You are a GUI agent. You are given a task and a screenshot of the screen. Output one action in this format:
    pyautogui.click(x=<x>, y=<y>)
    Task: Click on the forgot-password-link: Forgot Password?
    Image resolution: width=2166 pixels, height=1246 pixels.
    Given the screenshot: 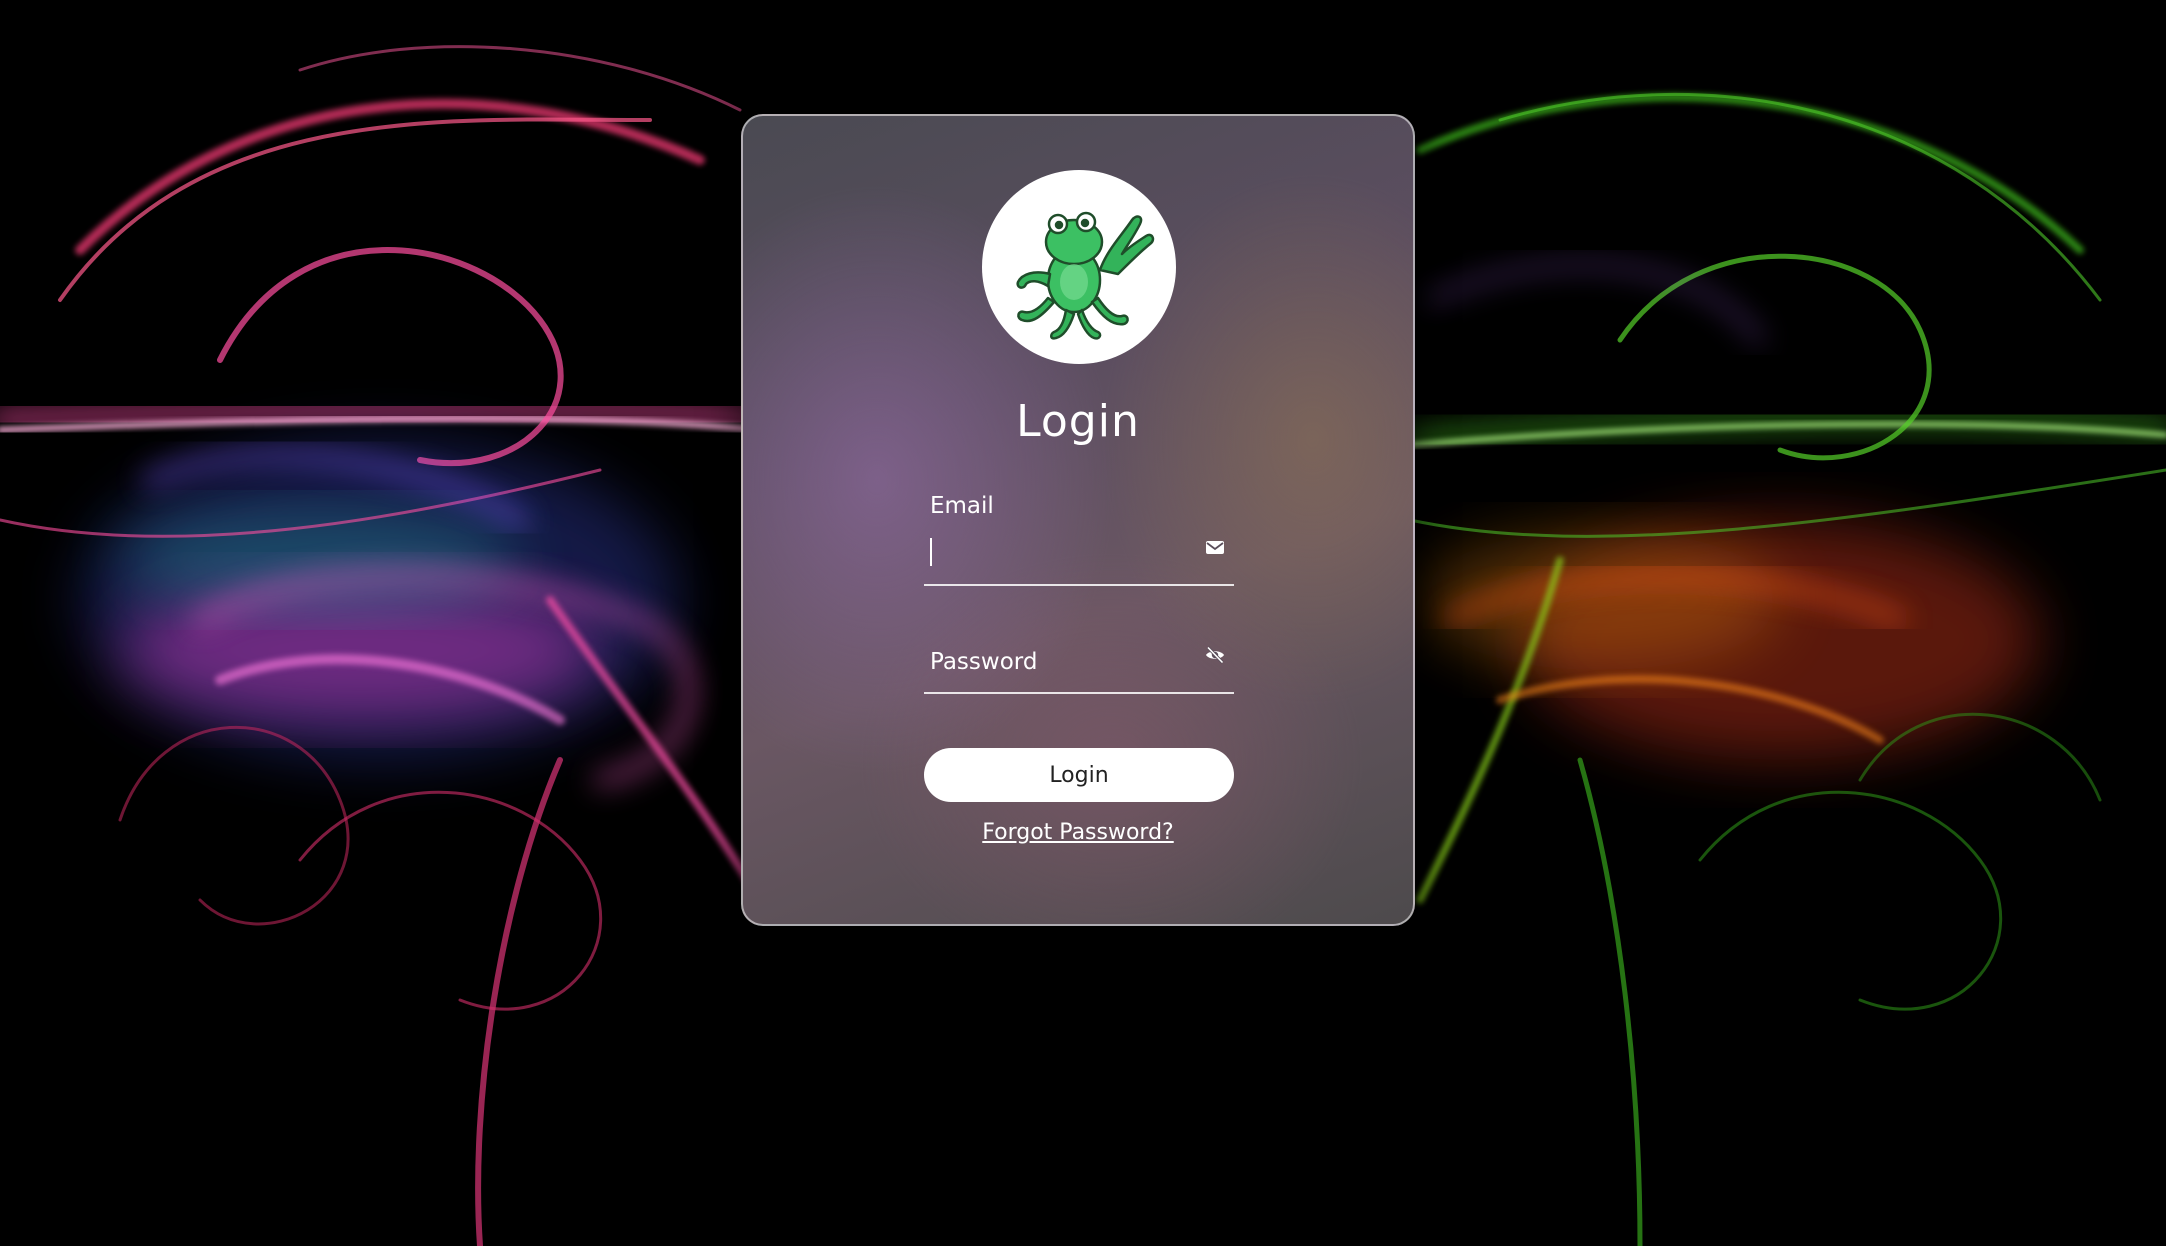 What is the action you would take?
    pyautogui.click(x=1078, y=832)
    